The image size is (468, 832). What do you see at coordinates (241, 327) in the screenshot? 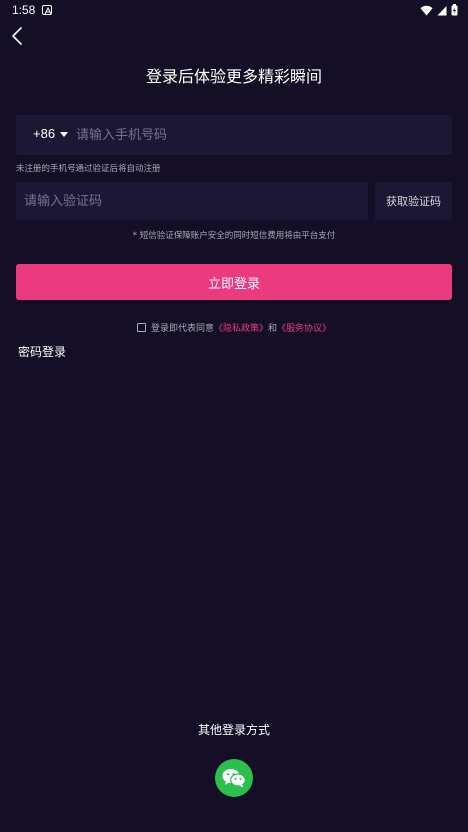
I see `privacy-policy-link: 《隐私政策》` at bounding box center [241, 327].